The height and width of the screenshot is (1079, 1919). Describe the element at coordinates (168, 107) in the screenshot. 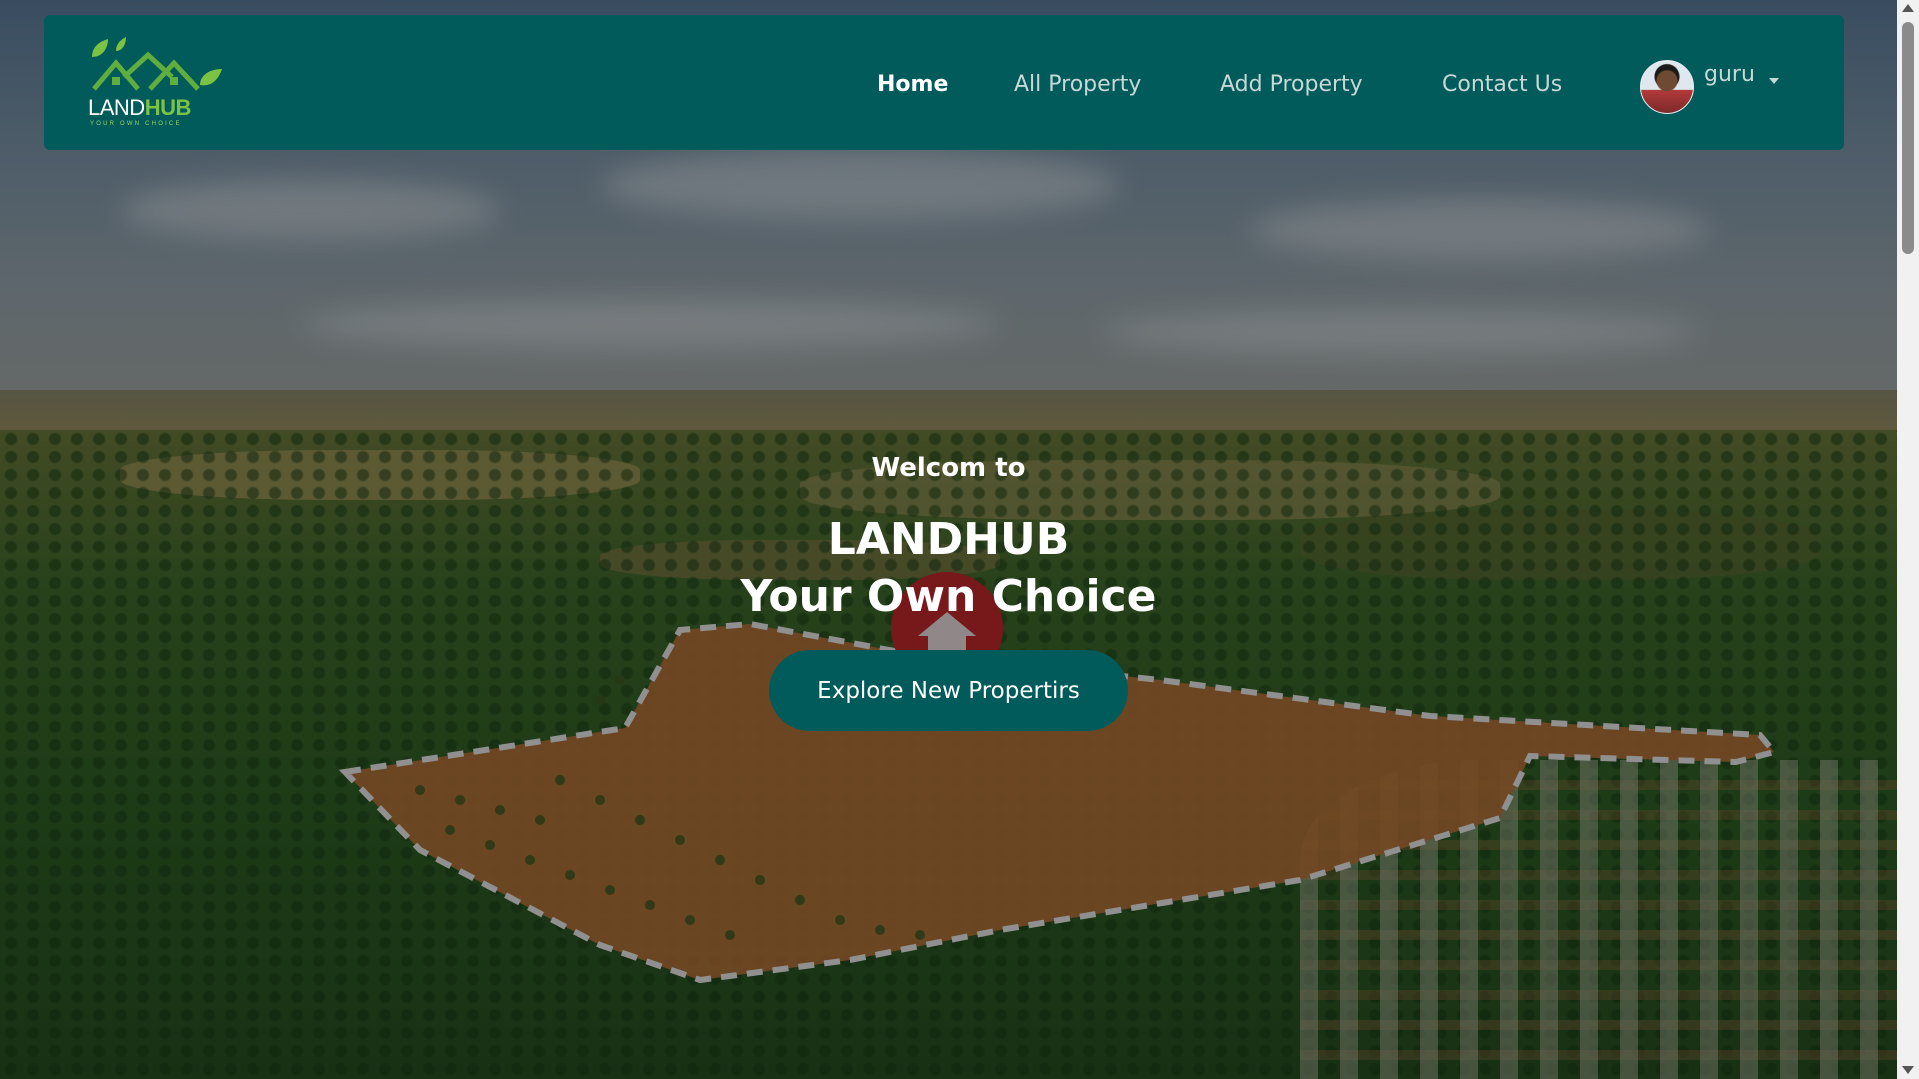

I see `logo-word-hub: HUB` at that location.